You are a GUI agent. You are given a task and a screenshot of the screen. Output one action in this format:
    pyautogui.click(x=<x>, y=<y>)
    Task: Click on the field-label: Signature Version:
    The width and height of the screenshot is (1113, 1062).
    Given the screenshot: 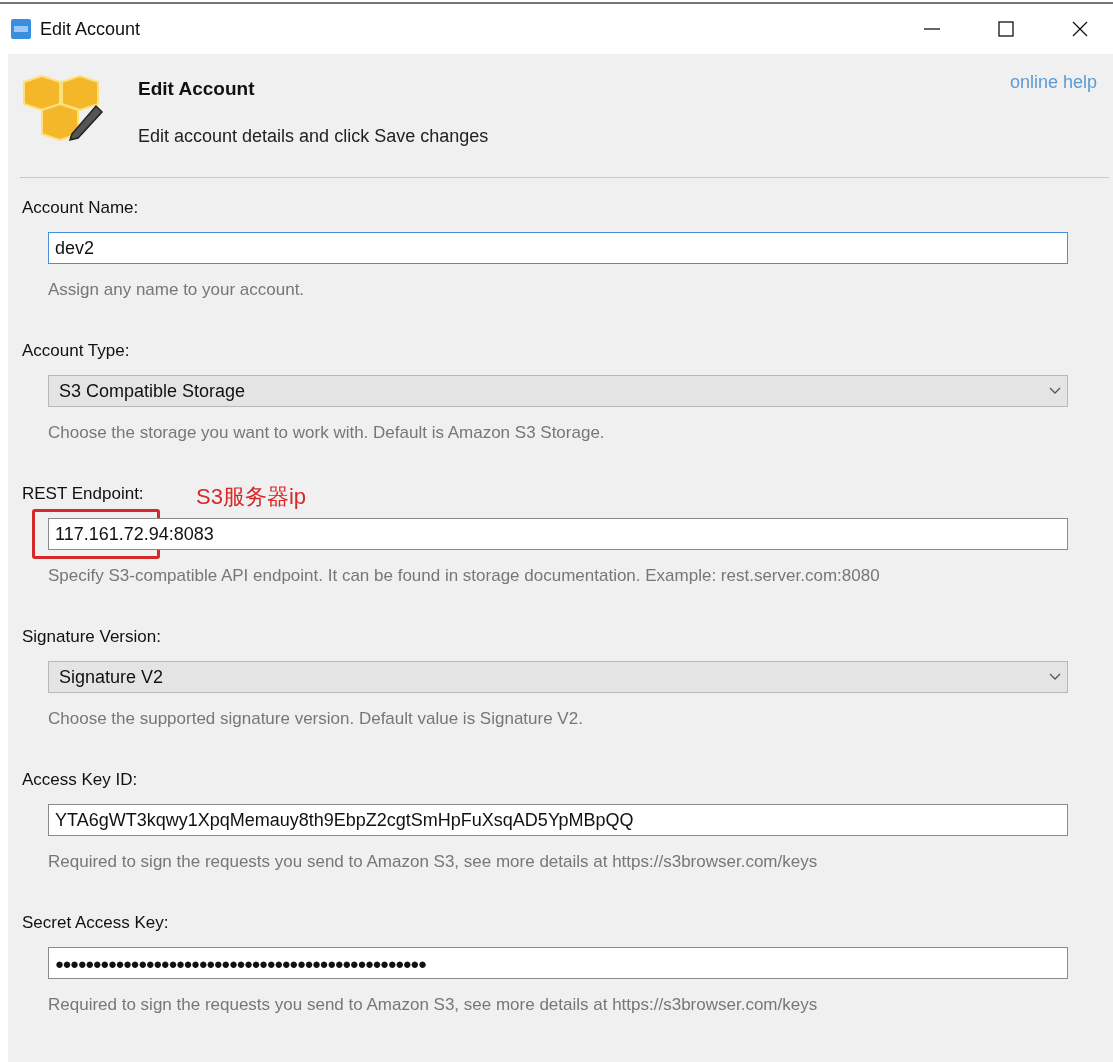 What is the action you would take?
    pyautogui.click(x=91, y=637)
    